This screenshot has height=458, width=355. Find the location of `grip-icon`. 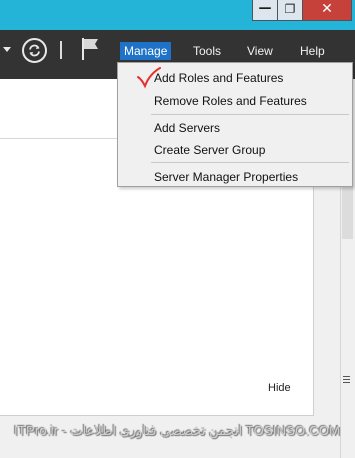

grip-icon is located at coordinates (346, 379).